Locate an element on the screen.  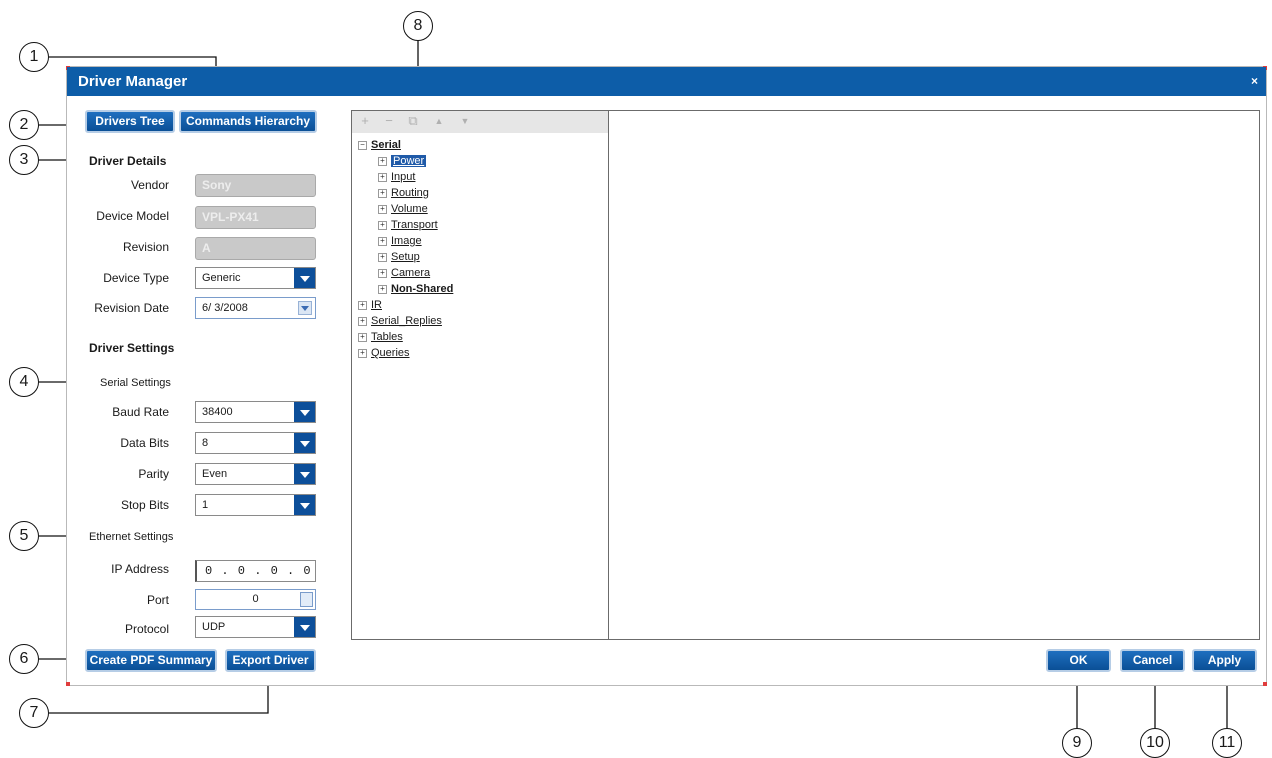
export-driver-button: Export Driver is located at coordinates (270, 660).